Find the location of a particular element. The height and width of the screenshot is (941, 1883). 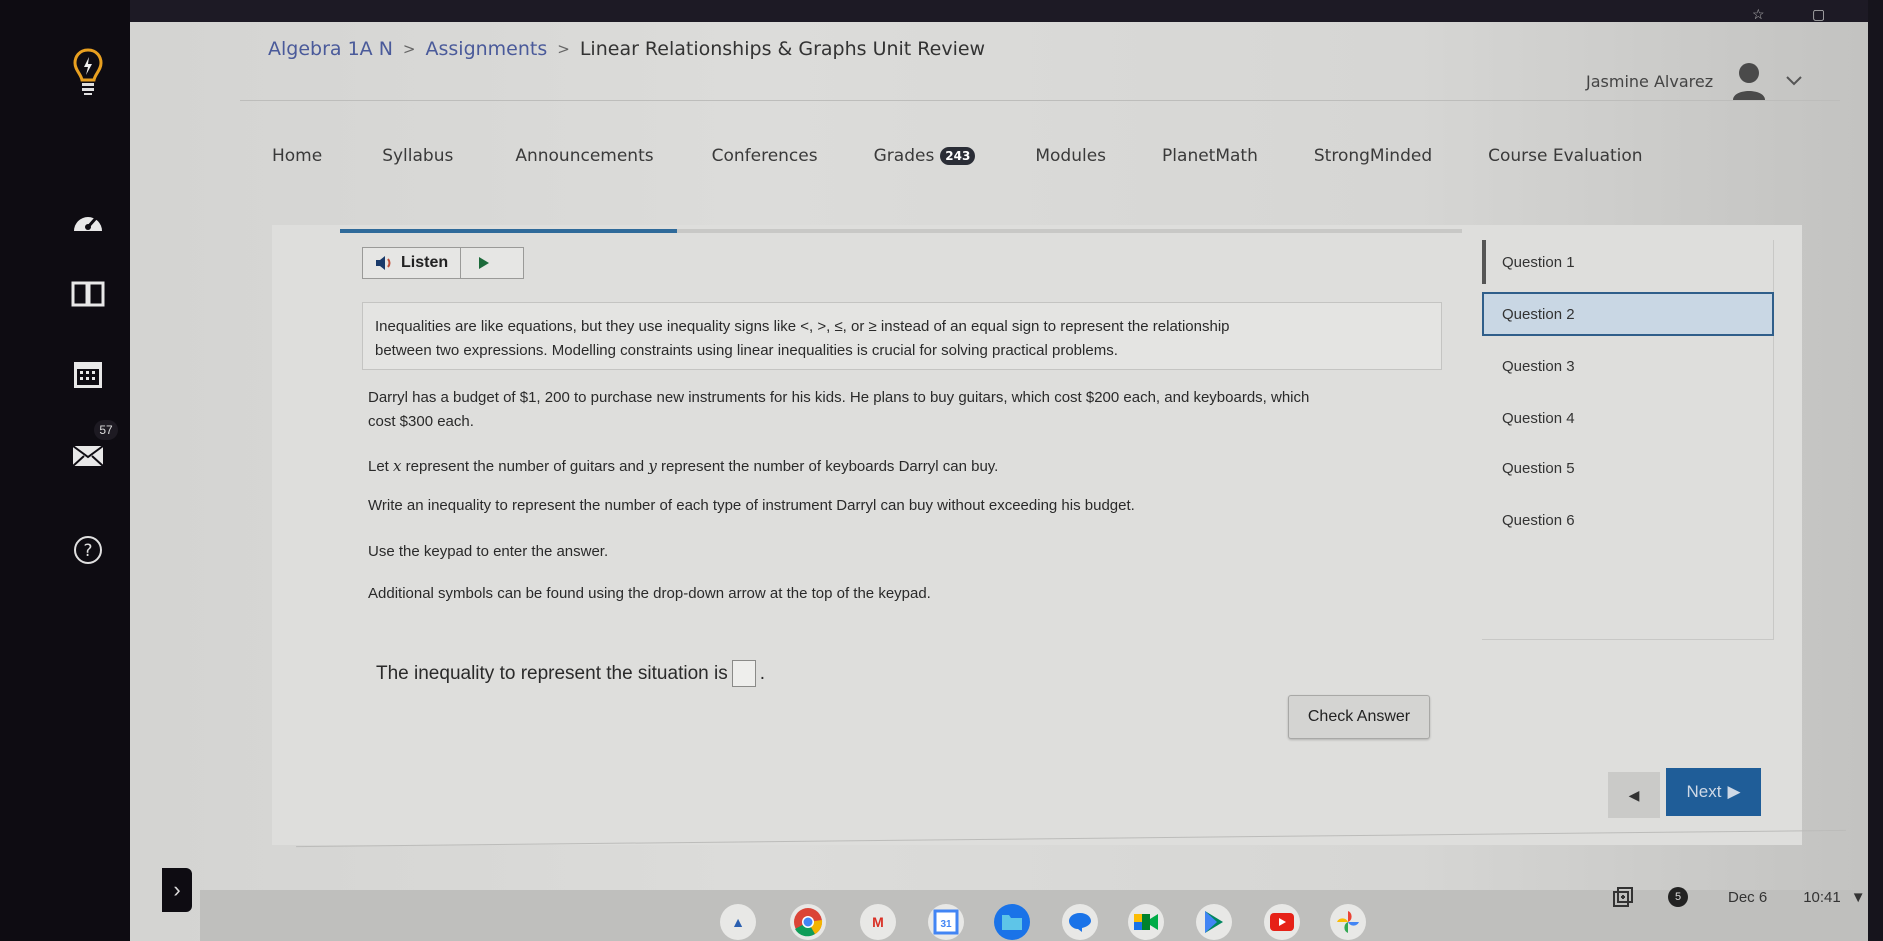

previous-question-button: ◀ is located at coordinates (1634, 795).